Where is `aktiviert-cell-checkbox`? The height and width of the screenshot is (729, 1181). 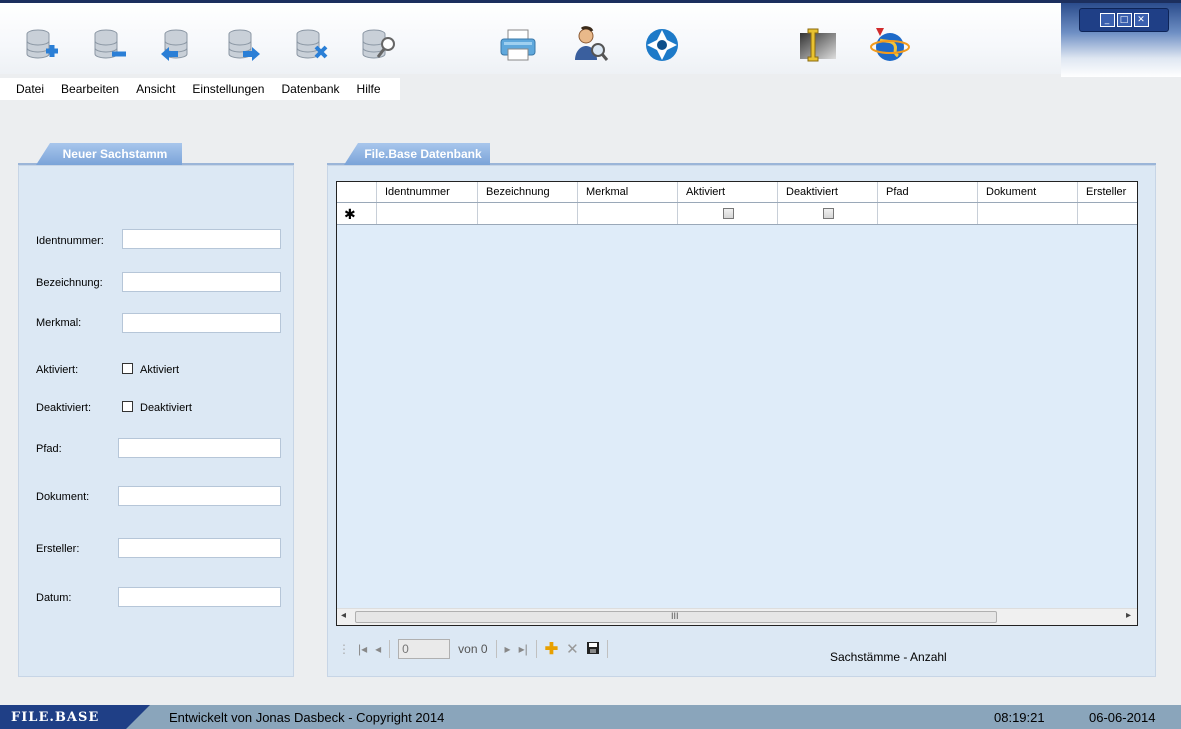 aktiviert-cell-checkbox is located at coordinates (728, 213).